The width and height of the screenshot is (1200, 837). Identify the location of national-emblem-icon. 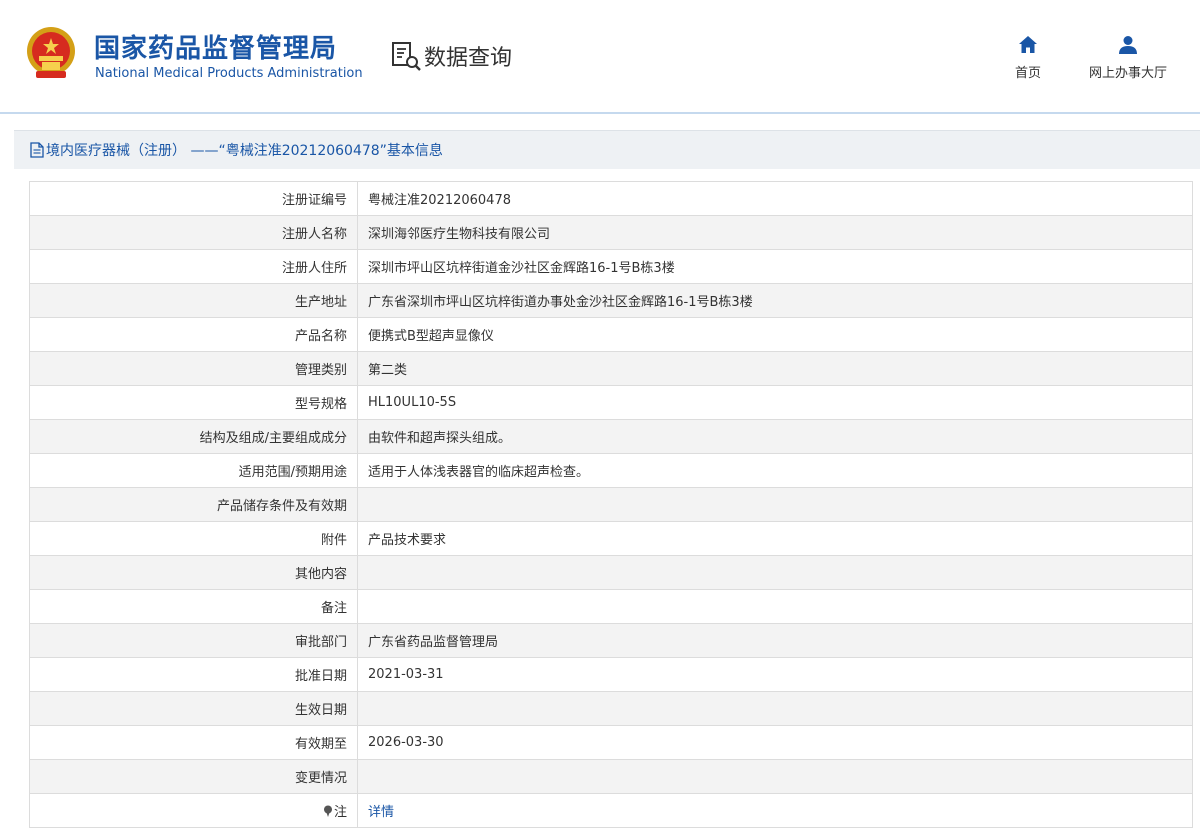
(51, 52).